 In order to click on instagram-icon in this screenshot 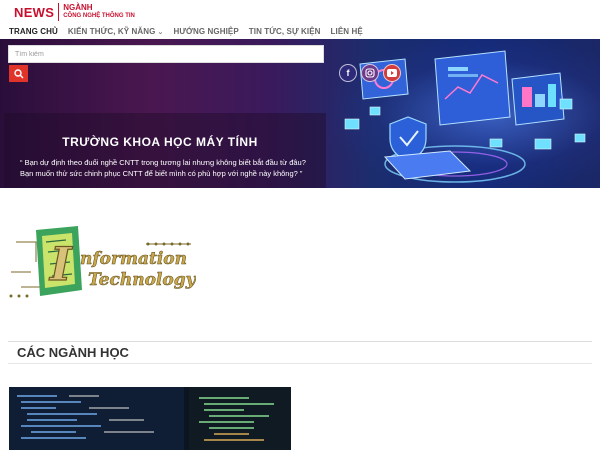, I will do `click(370, 73)`.